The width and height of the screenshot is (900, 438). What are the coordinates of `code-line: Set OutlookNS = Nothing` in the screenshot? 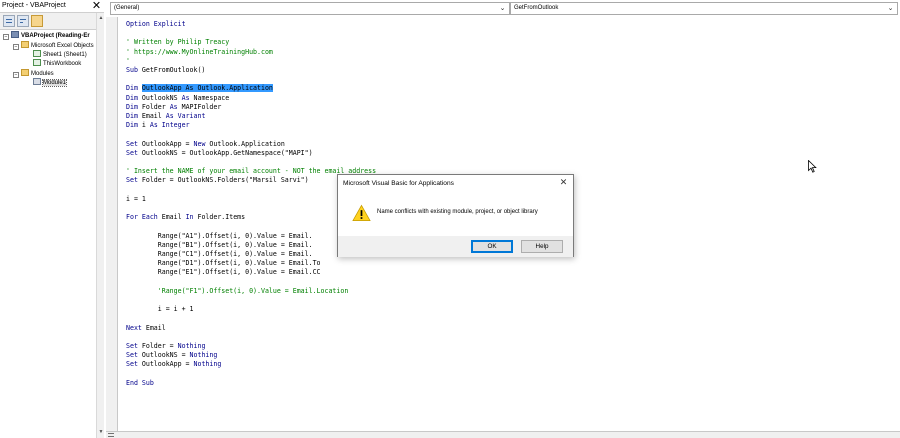 It's located at (171, 355).